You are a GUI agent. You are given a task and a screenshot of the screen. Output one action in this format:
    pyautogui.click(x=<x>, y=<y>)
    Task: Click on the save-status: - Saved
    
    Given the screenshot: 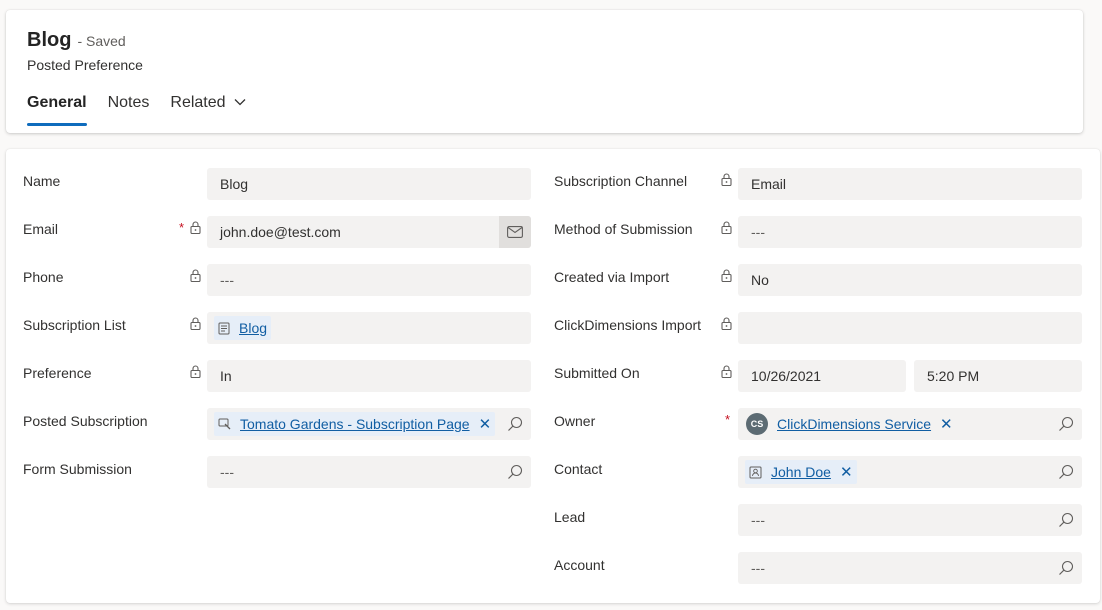 What is the action you would take?
    pyautogui.click(x=101, y=41)
    